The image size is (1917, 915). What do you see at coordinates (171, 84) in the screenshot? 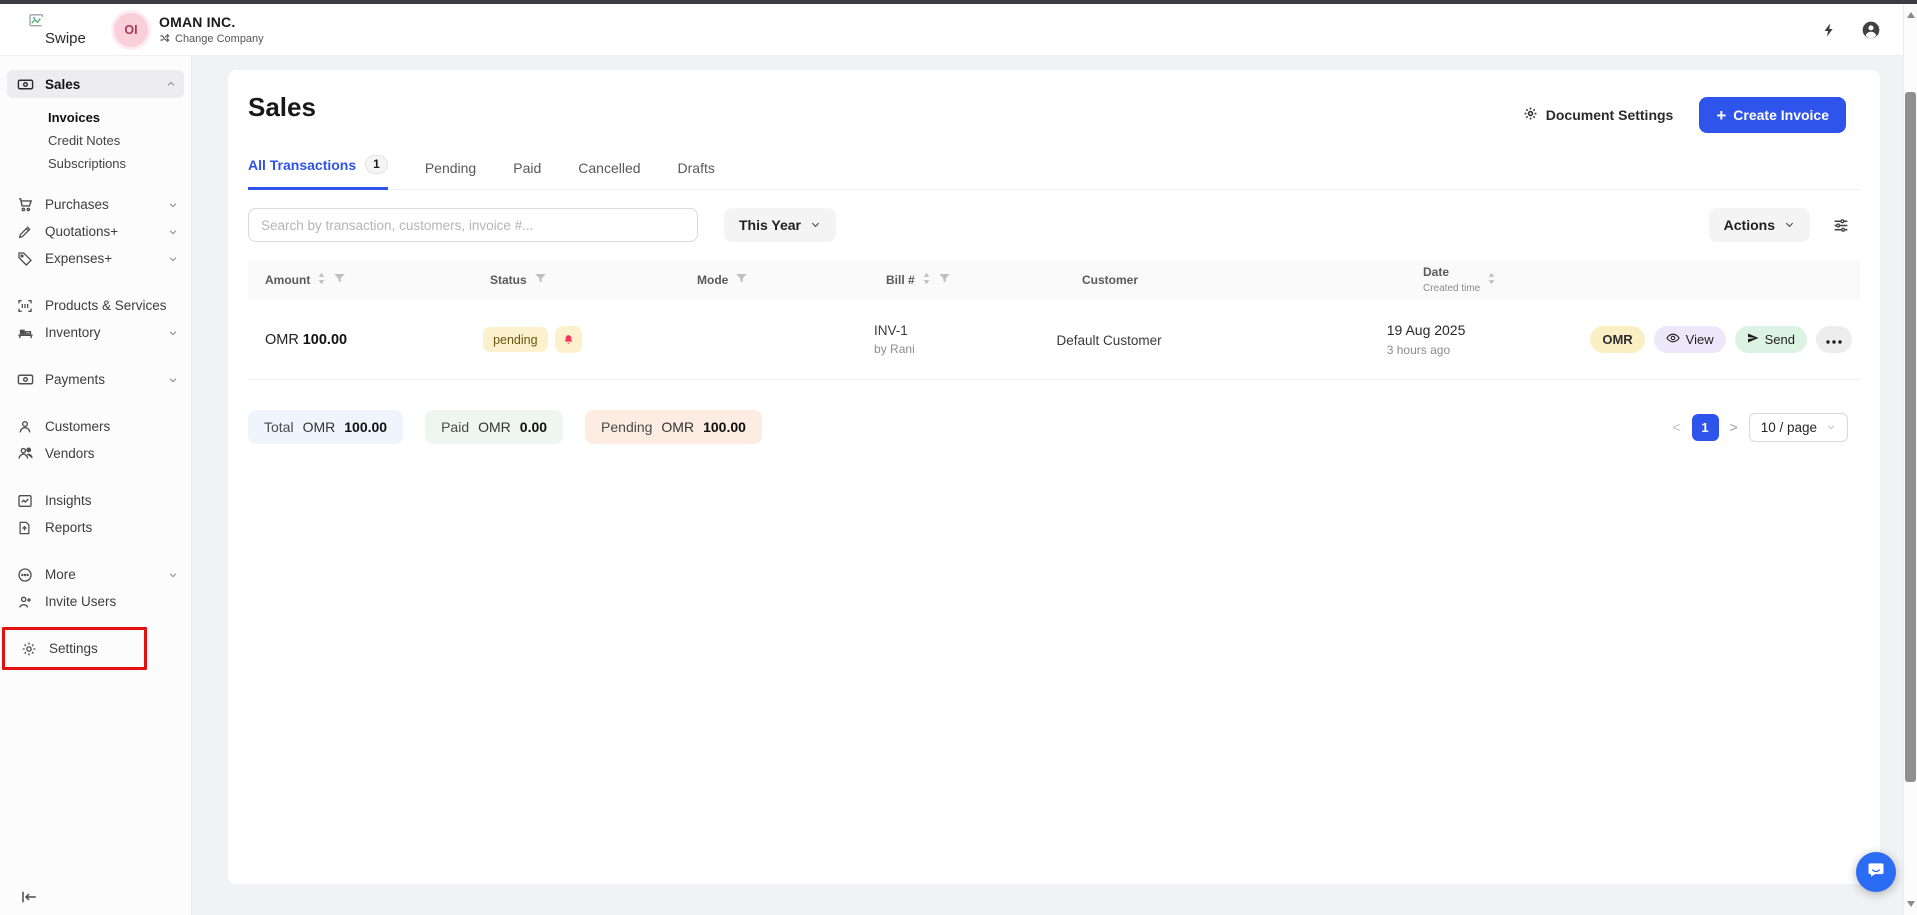
I see `chevron-up-icon` at bounding box center [171, 84].